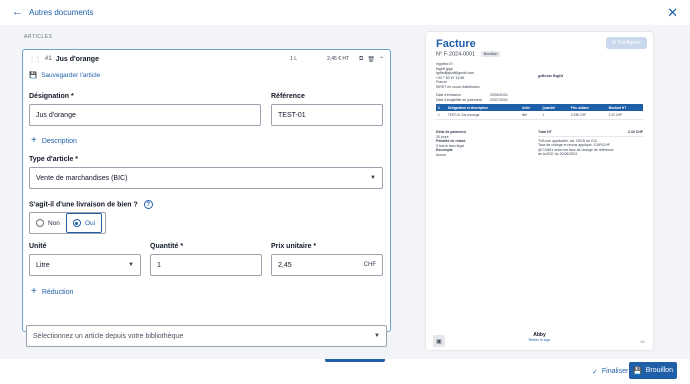  I want to click on currency-suffix: CHF, so click(369, 265).